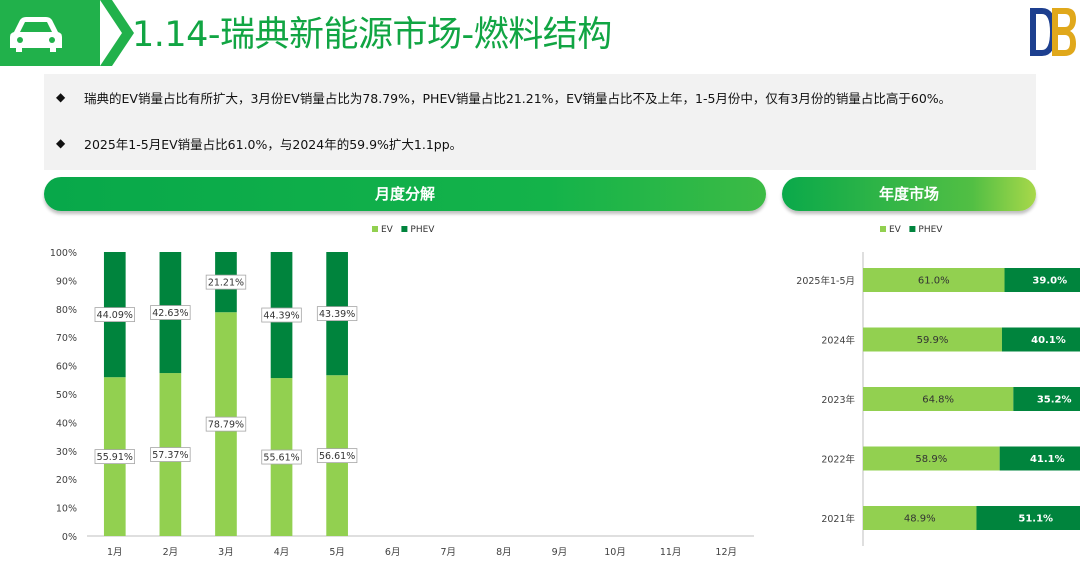 Image resolution: width=1080 pixels, height=572 pixels. I want to click on data-label-ev: 59.9%, so click(933, 340).